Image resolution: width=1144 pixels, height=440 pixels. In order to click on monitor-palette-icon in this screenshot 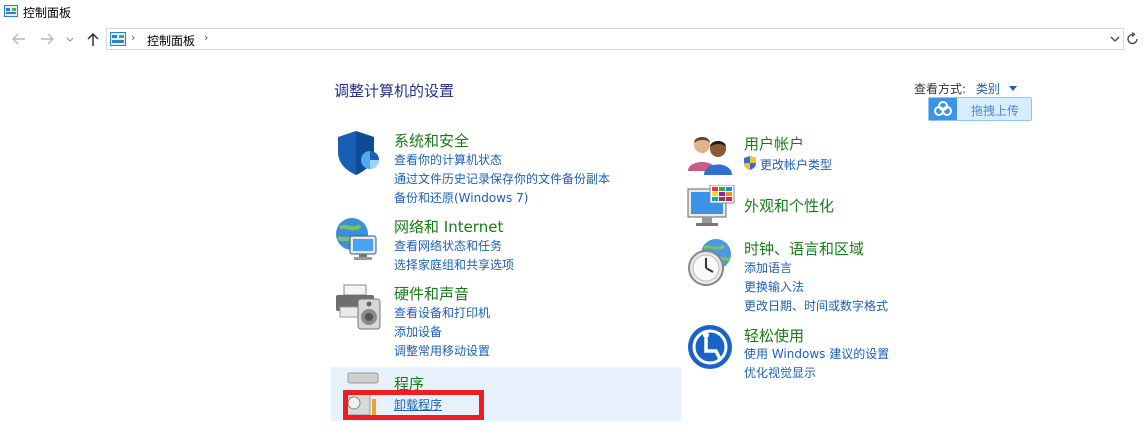, I will do `click(711, 209)`.